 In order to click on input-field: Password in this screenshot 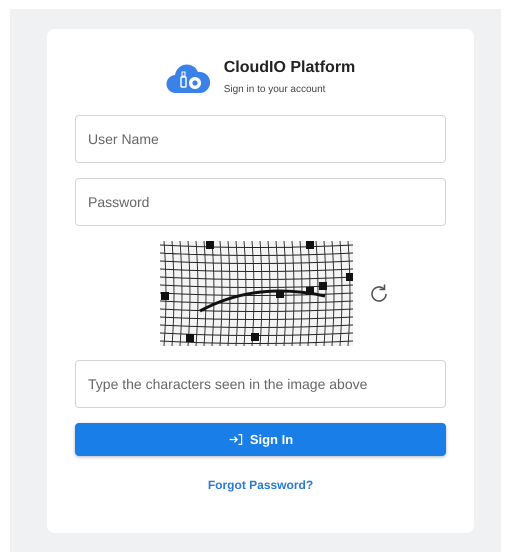, I will do `click(260, 202)`.